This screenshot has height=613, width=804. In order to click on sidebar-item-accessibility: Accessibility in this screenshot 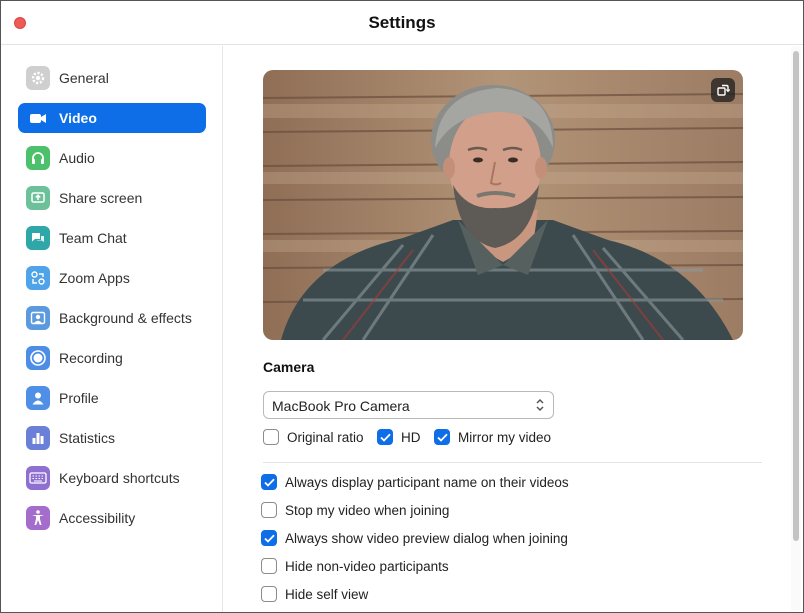, I will do `click(112, 518)`.